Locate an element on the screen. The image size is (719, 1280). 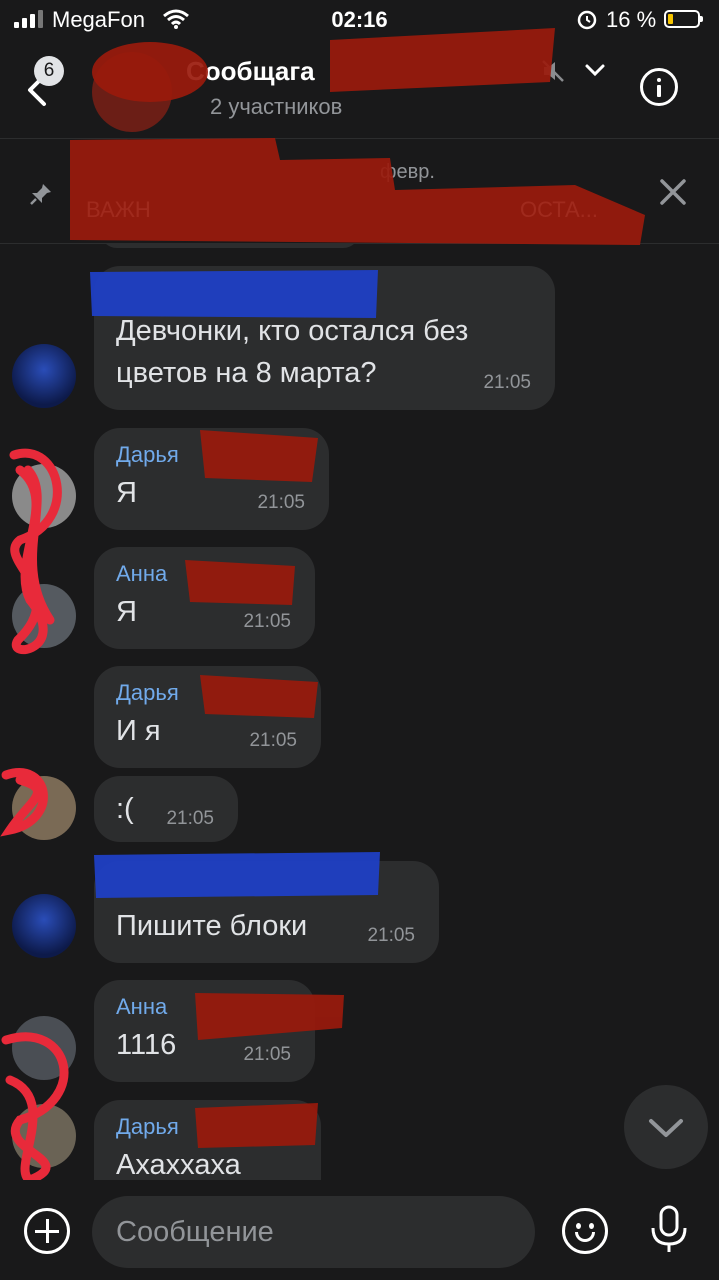
microphone-icon is located at coordinates (669, 1230).